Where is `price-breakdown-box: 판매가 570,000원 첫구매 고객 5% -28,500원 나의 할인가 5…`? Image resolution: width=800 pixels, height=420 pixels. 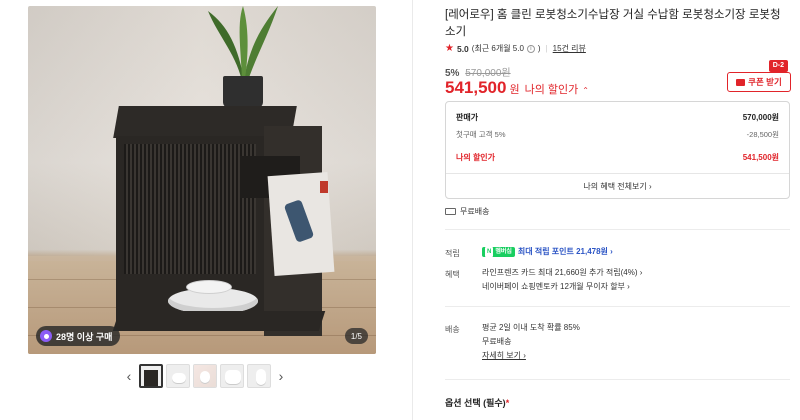
price-breakdown-box: 판매가 570,000원 첫구매 고객 5% -28,500원 나의 할인가 5… is located at coordinates (617, 150).